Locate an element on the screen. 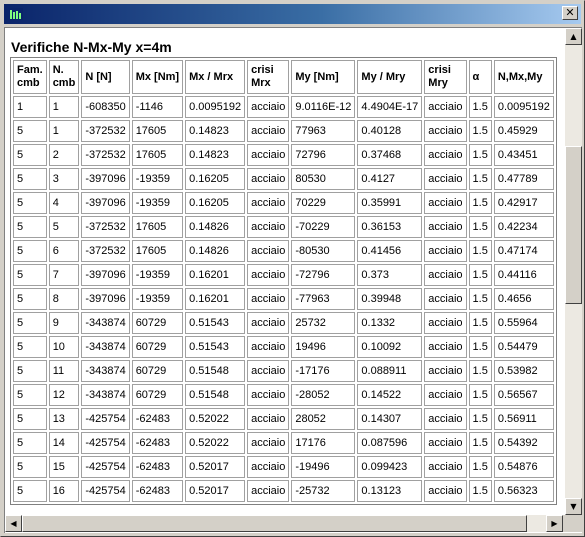 The width and height of the screenshot is (585, 537). close-button: ✕ is located at coordinates (570, 13).